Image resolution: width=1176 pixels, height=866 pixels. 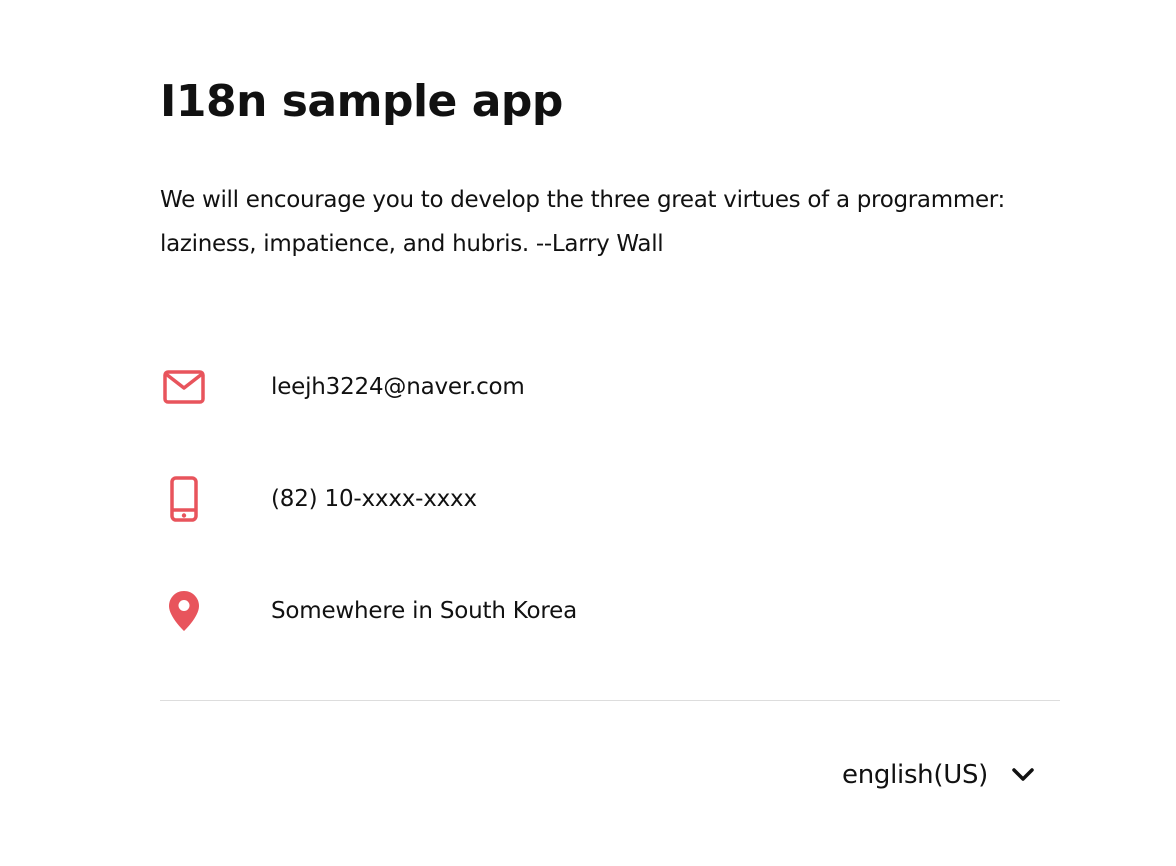 What do you see at coordinates (1023, 775) in the screenshot?
I see `chevron-down-icon` at bounding box center [1023, 775].